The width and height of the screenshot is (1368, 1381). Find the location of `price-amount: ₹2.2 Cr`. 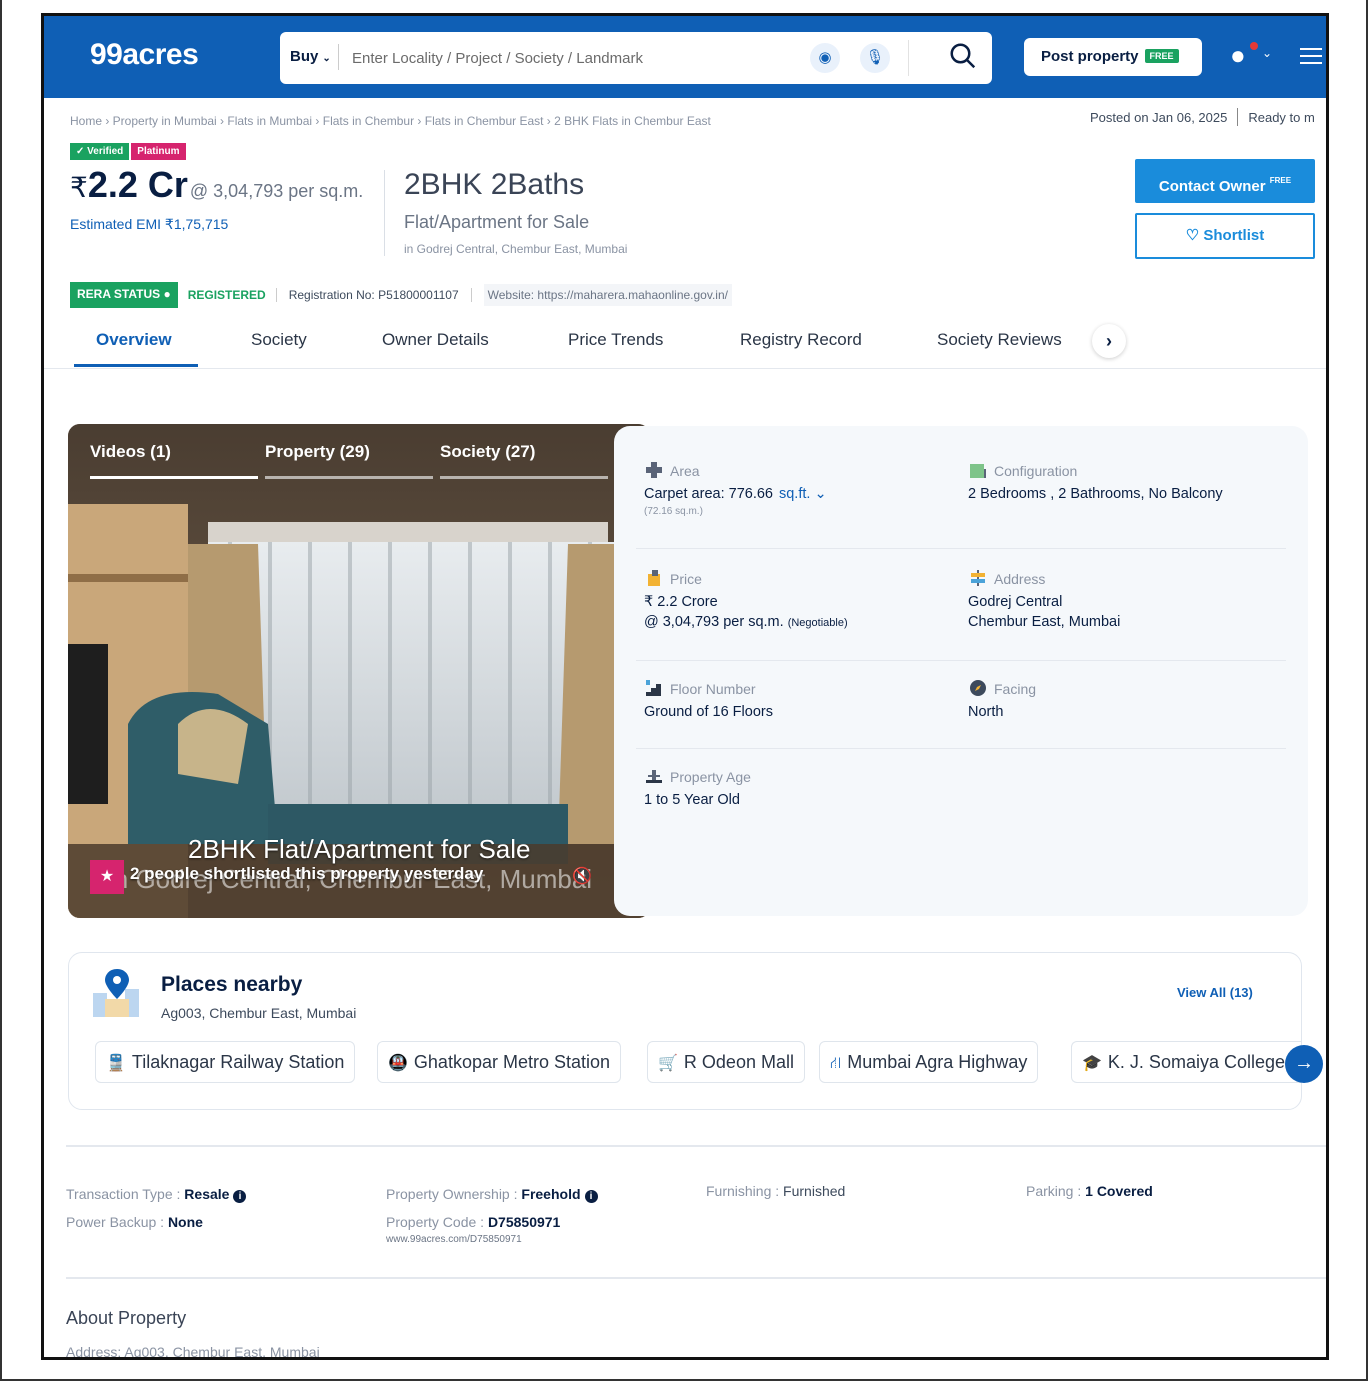

price-amount: ₹2.2 Cr is located at coordinates (129, 184).